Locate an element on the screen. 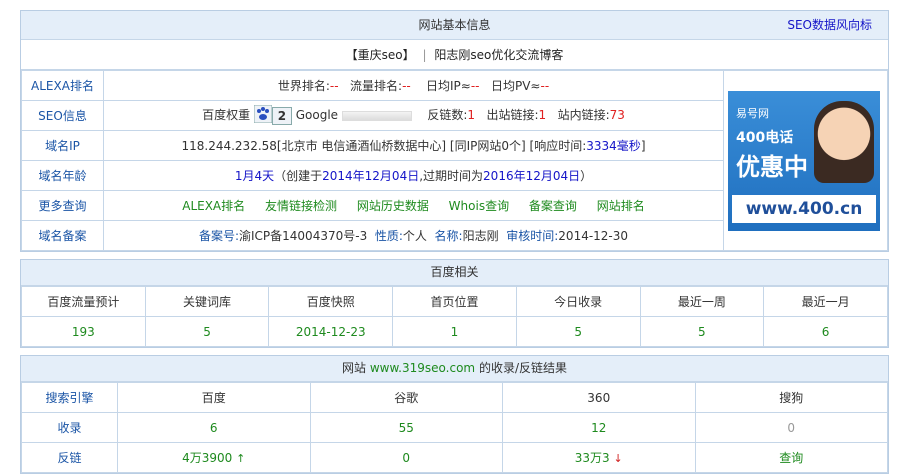 This screenshot has width=905, height=474. age-suffix: ） is located at coordinates (586, 176).